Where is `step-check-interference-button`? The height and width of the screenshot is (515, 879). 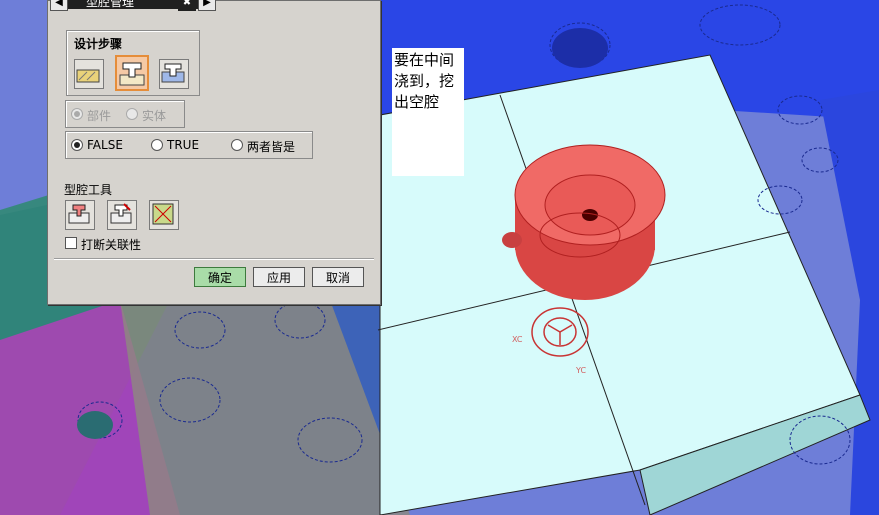 step-check-interference-button is located at coordinates (174, 74).